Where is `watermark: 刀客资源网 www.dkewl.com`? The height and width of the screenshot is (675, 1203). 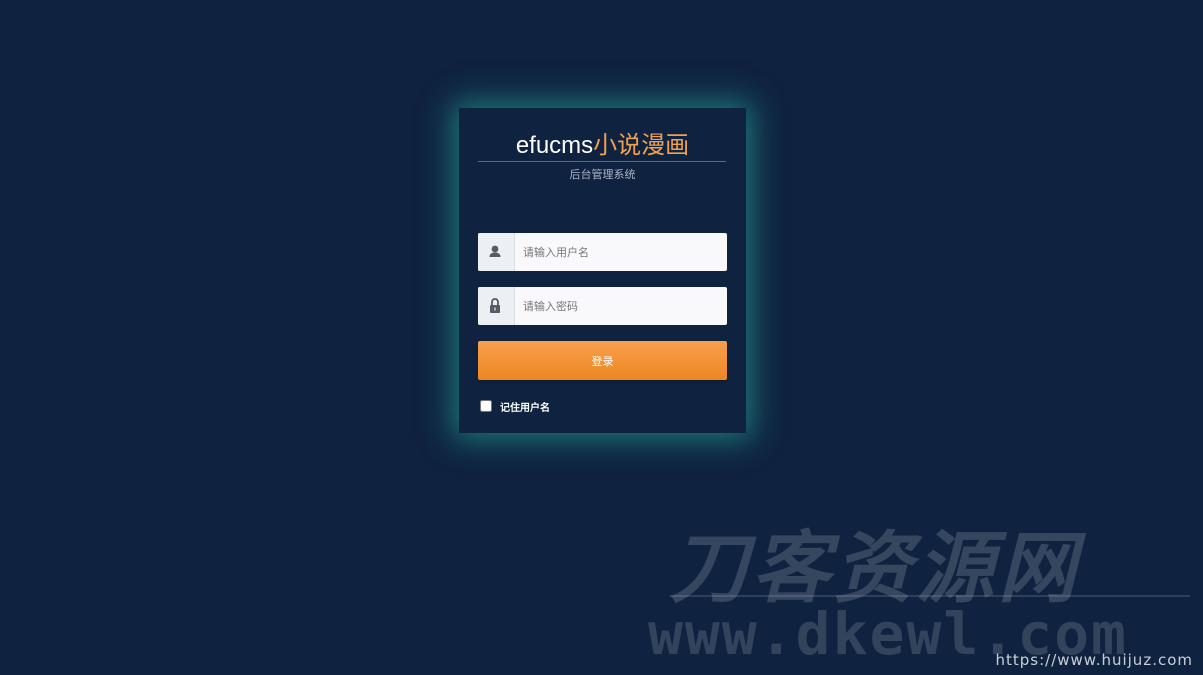
watermark: 刀客资源网 www.dkewl.com is located at coordinates (920, 587).